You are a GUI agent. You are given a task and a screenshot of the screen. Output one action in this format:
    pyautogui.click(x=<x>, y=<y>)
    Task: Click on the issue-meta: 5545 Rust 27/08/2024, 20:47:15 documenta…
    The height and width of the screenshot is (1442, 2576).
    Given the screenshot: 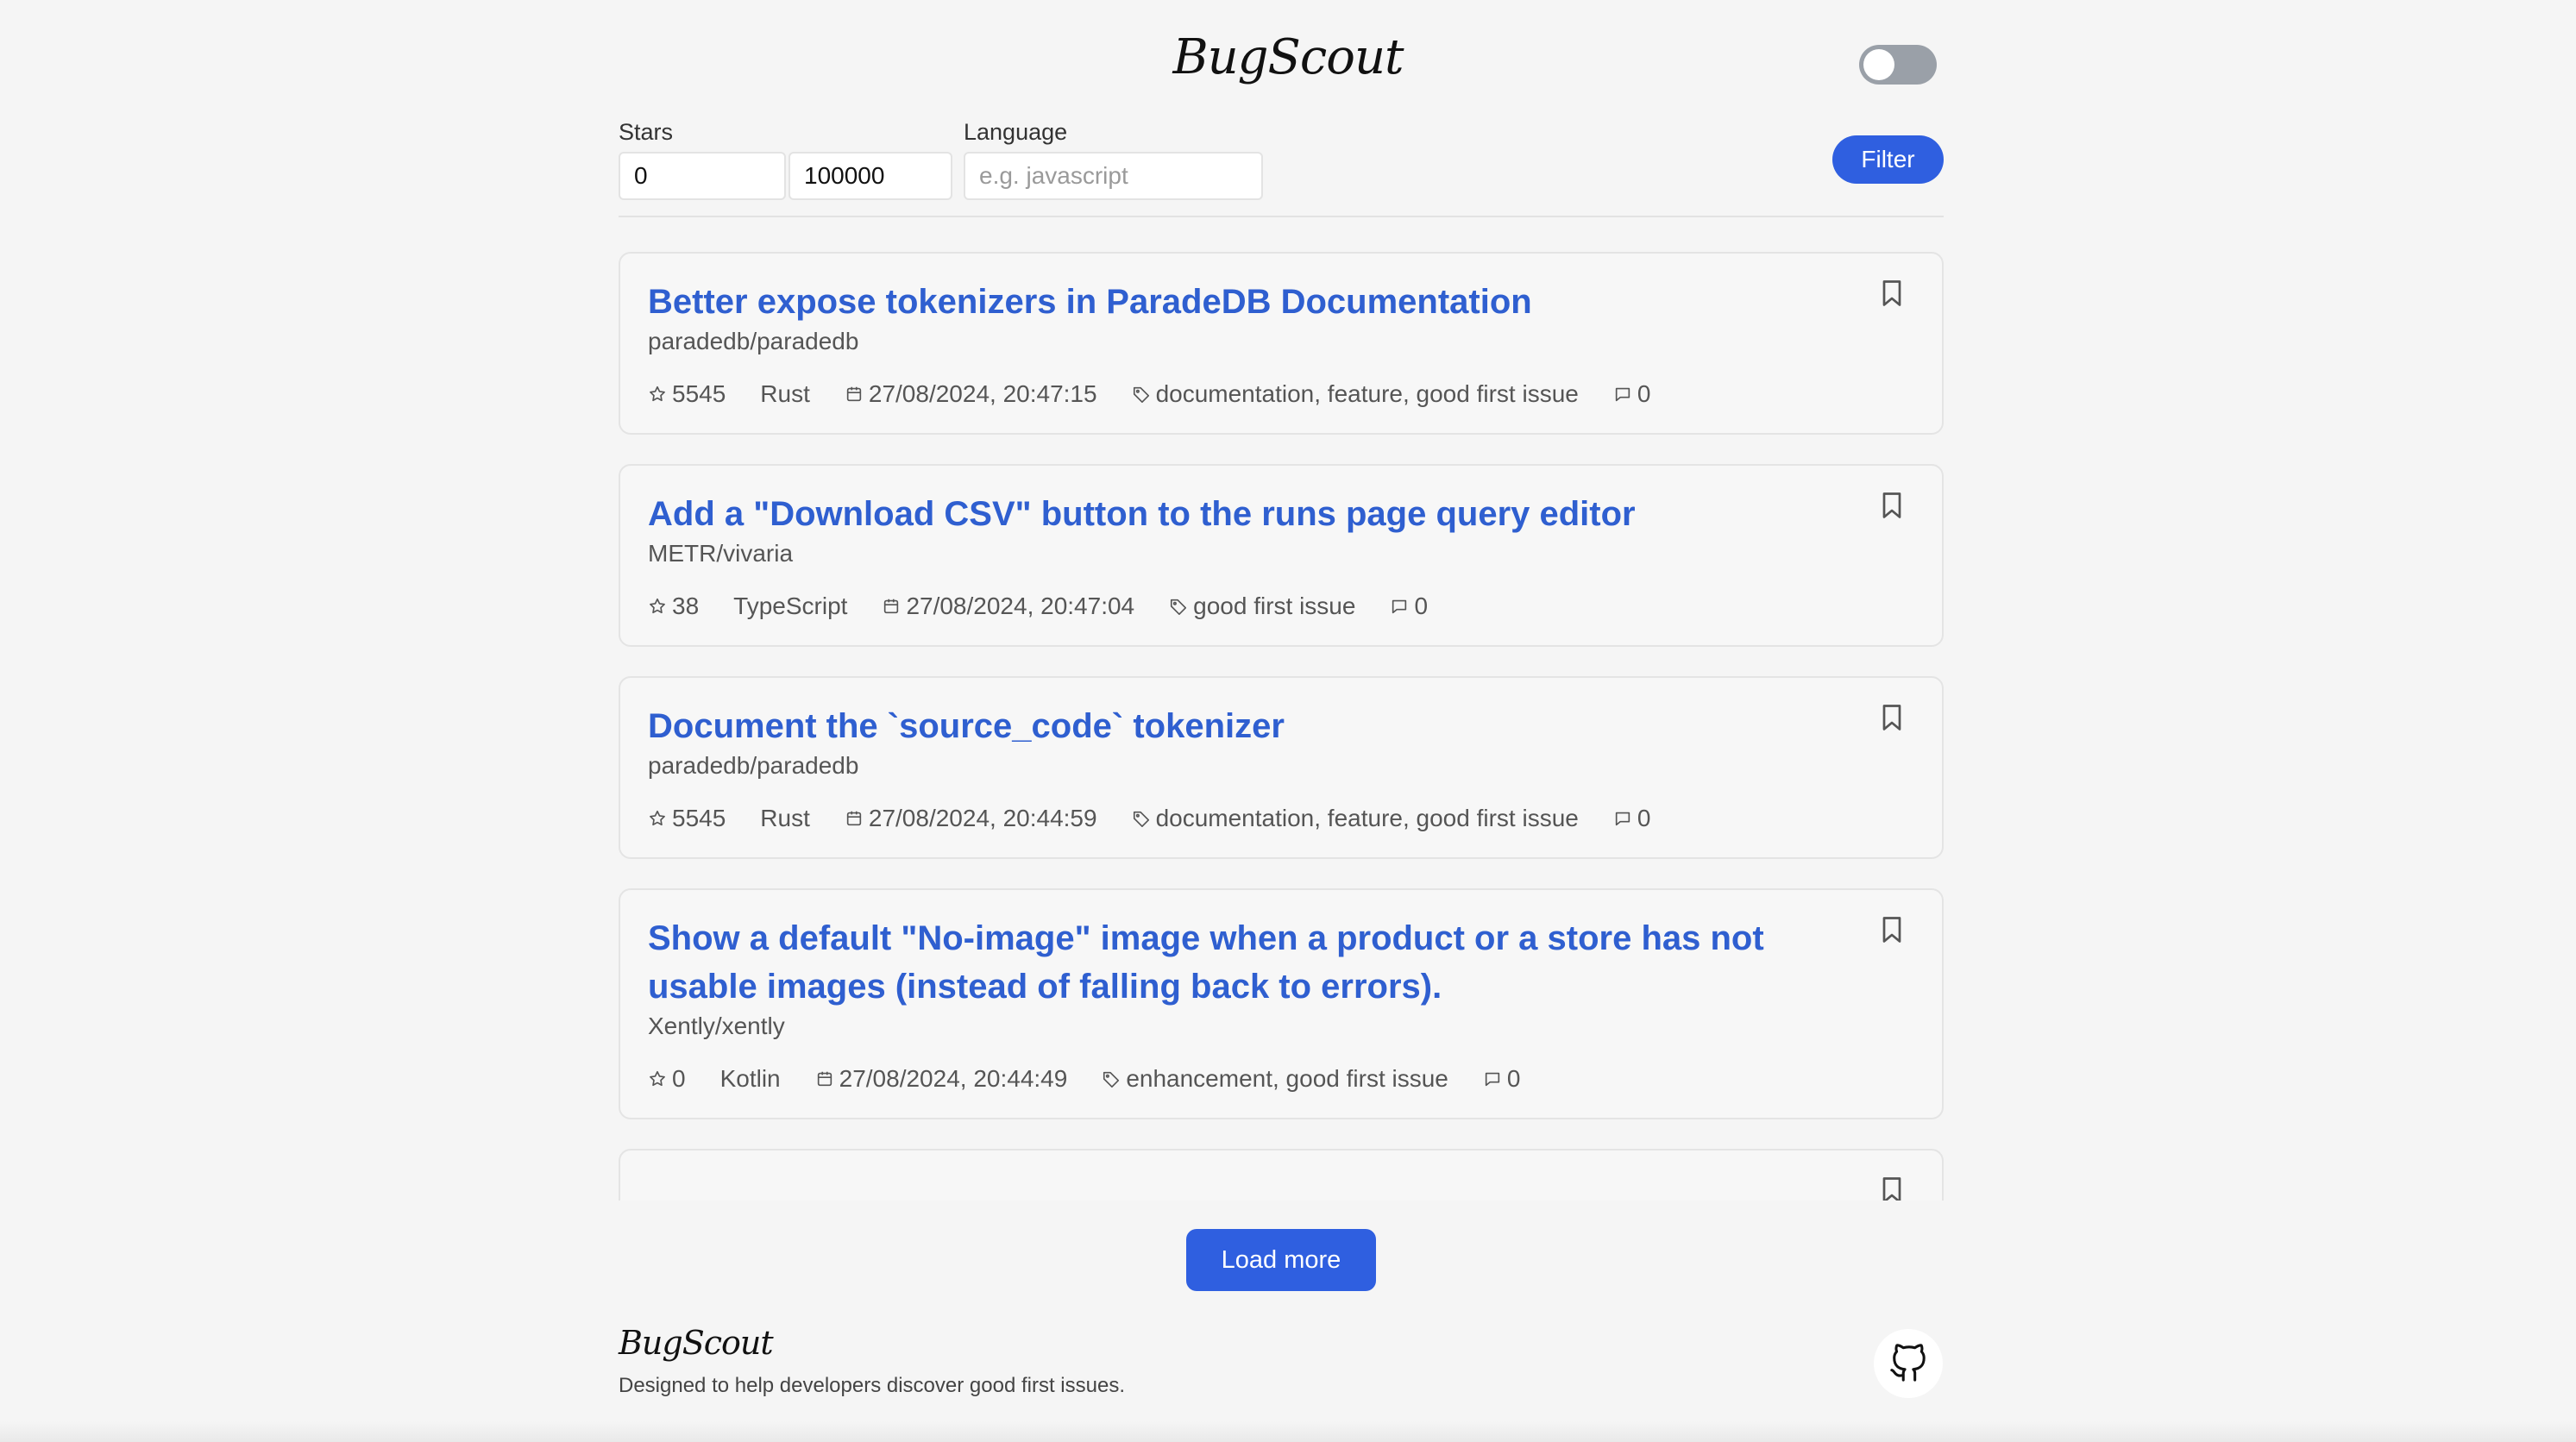 What is the action you would take?
    pyautogui.click(x=1243, y=394)
    